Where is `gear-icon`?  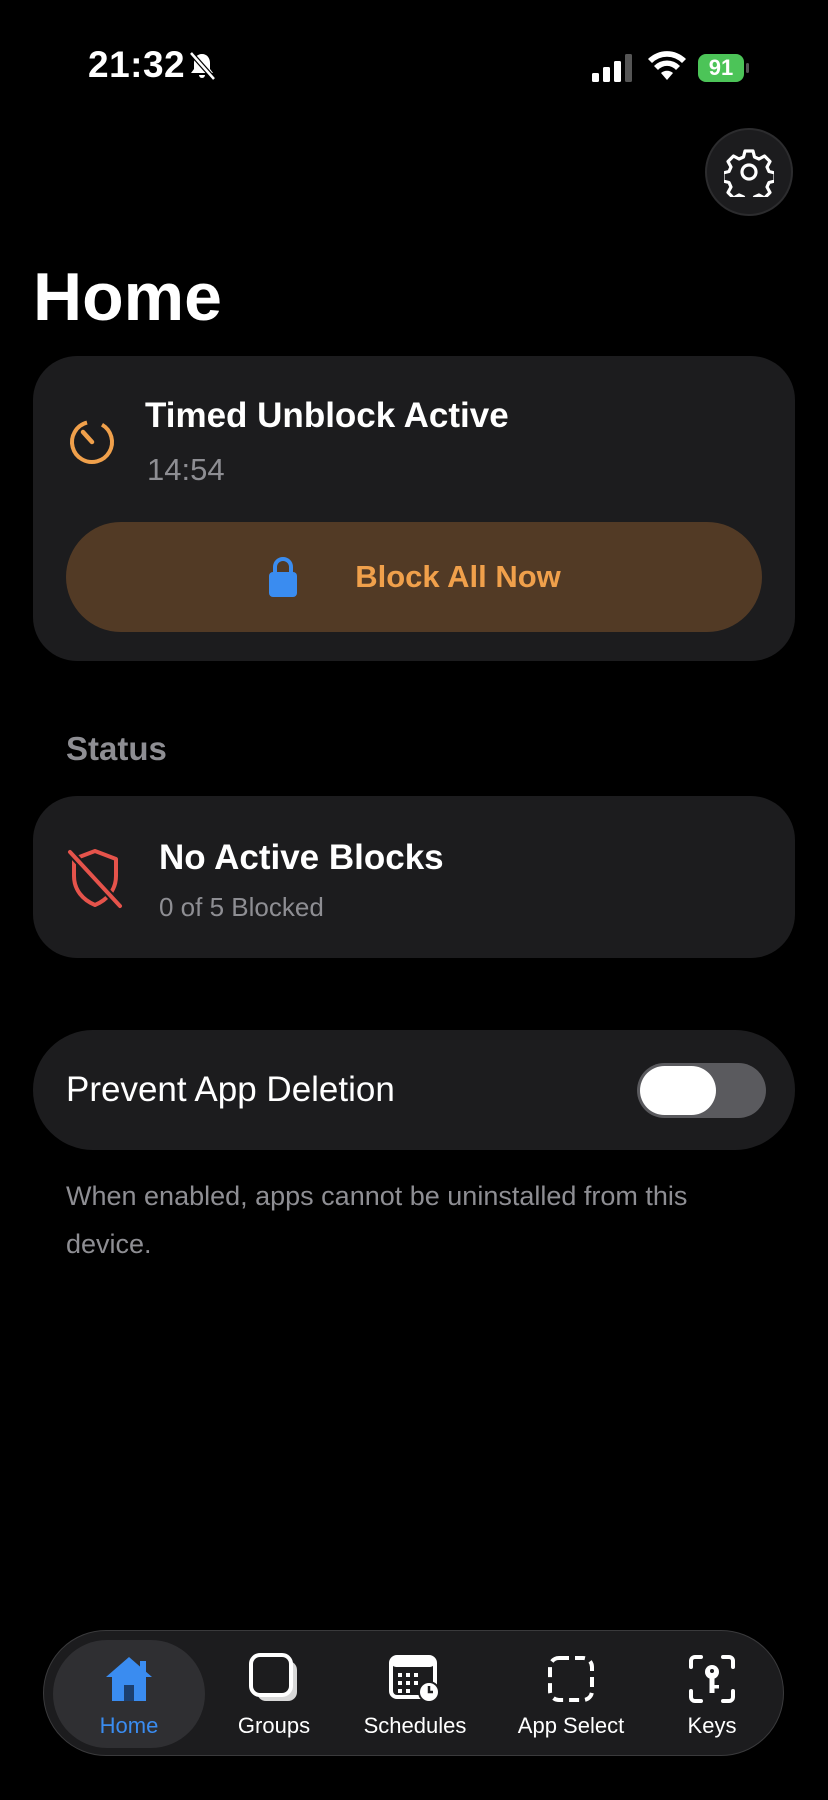 gear-icon is located at coordinates (749, 173).